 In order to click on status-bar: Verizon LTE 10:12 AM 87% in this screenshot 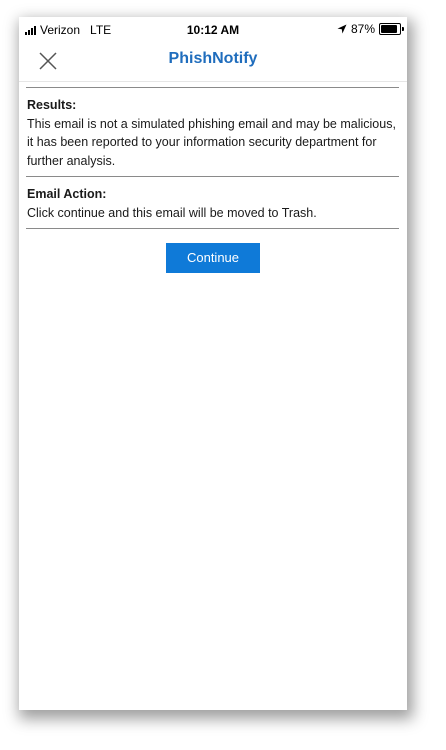, I will do `click(213, 29)`.